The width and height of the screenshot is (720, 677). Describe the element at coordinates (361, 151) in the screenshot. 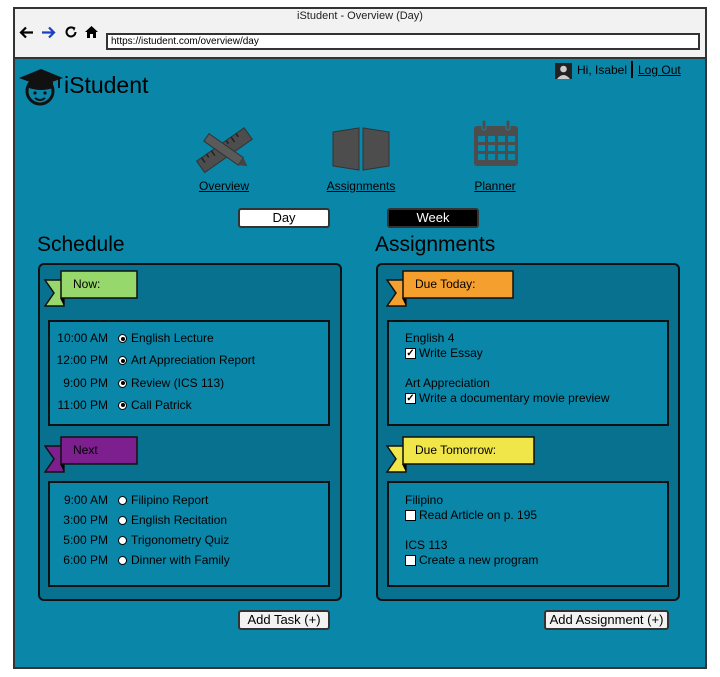

I see `open-book-icon` at that location.